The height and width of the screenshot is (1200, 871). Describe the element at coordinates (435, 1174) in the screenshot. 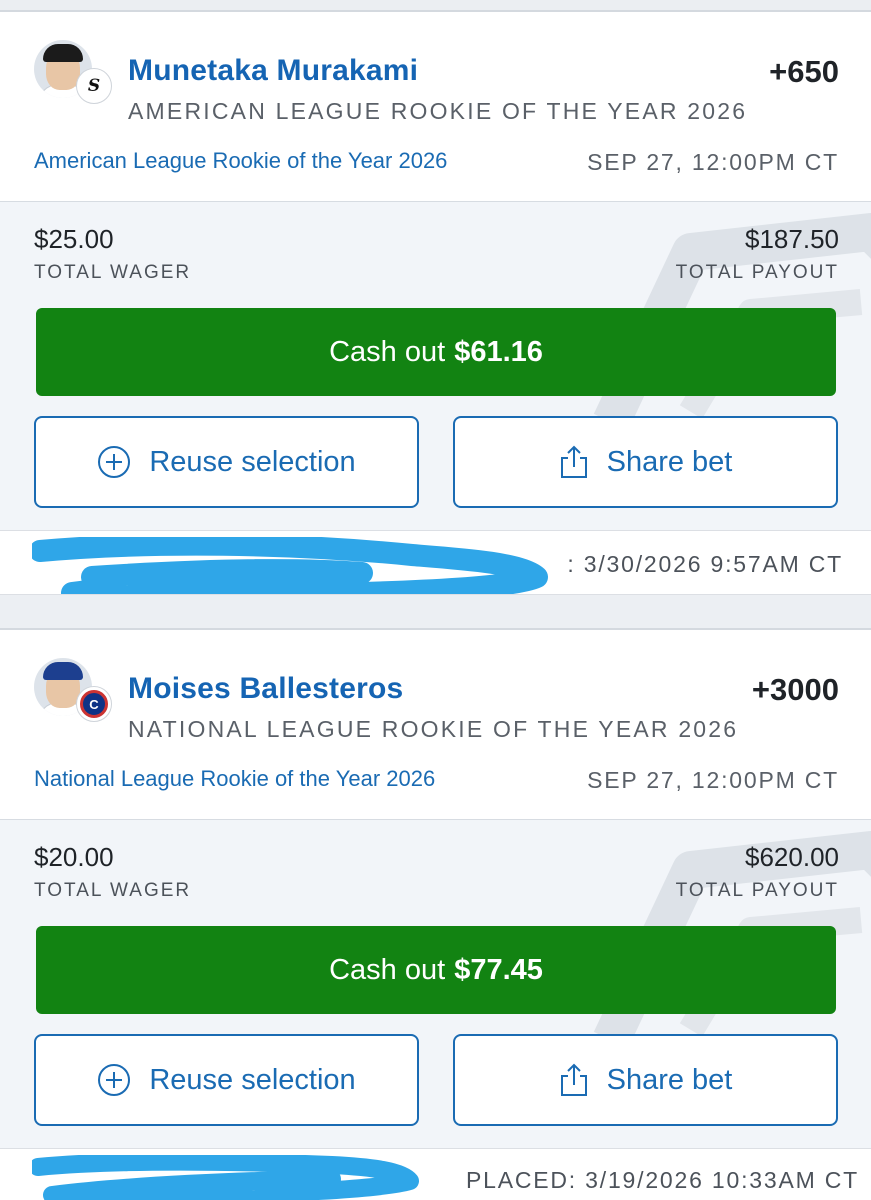

I see `bet-placed-row: PLACED: 3/19/2026 10:33AM CT` at that location.